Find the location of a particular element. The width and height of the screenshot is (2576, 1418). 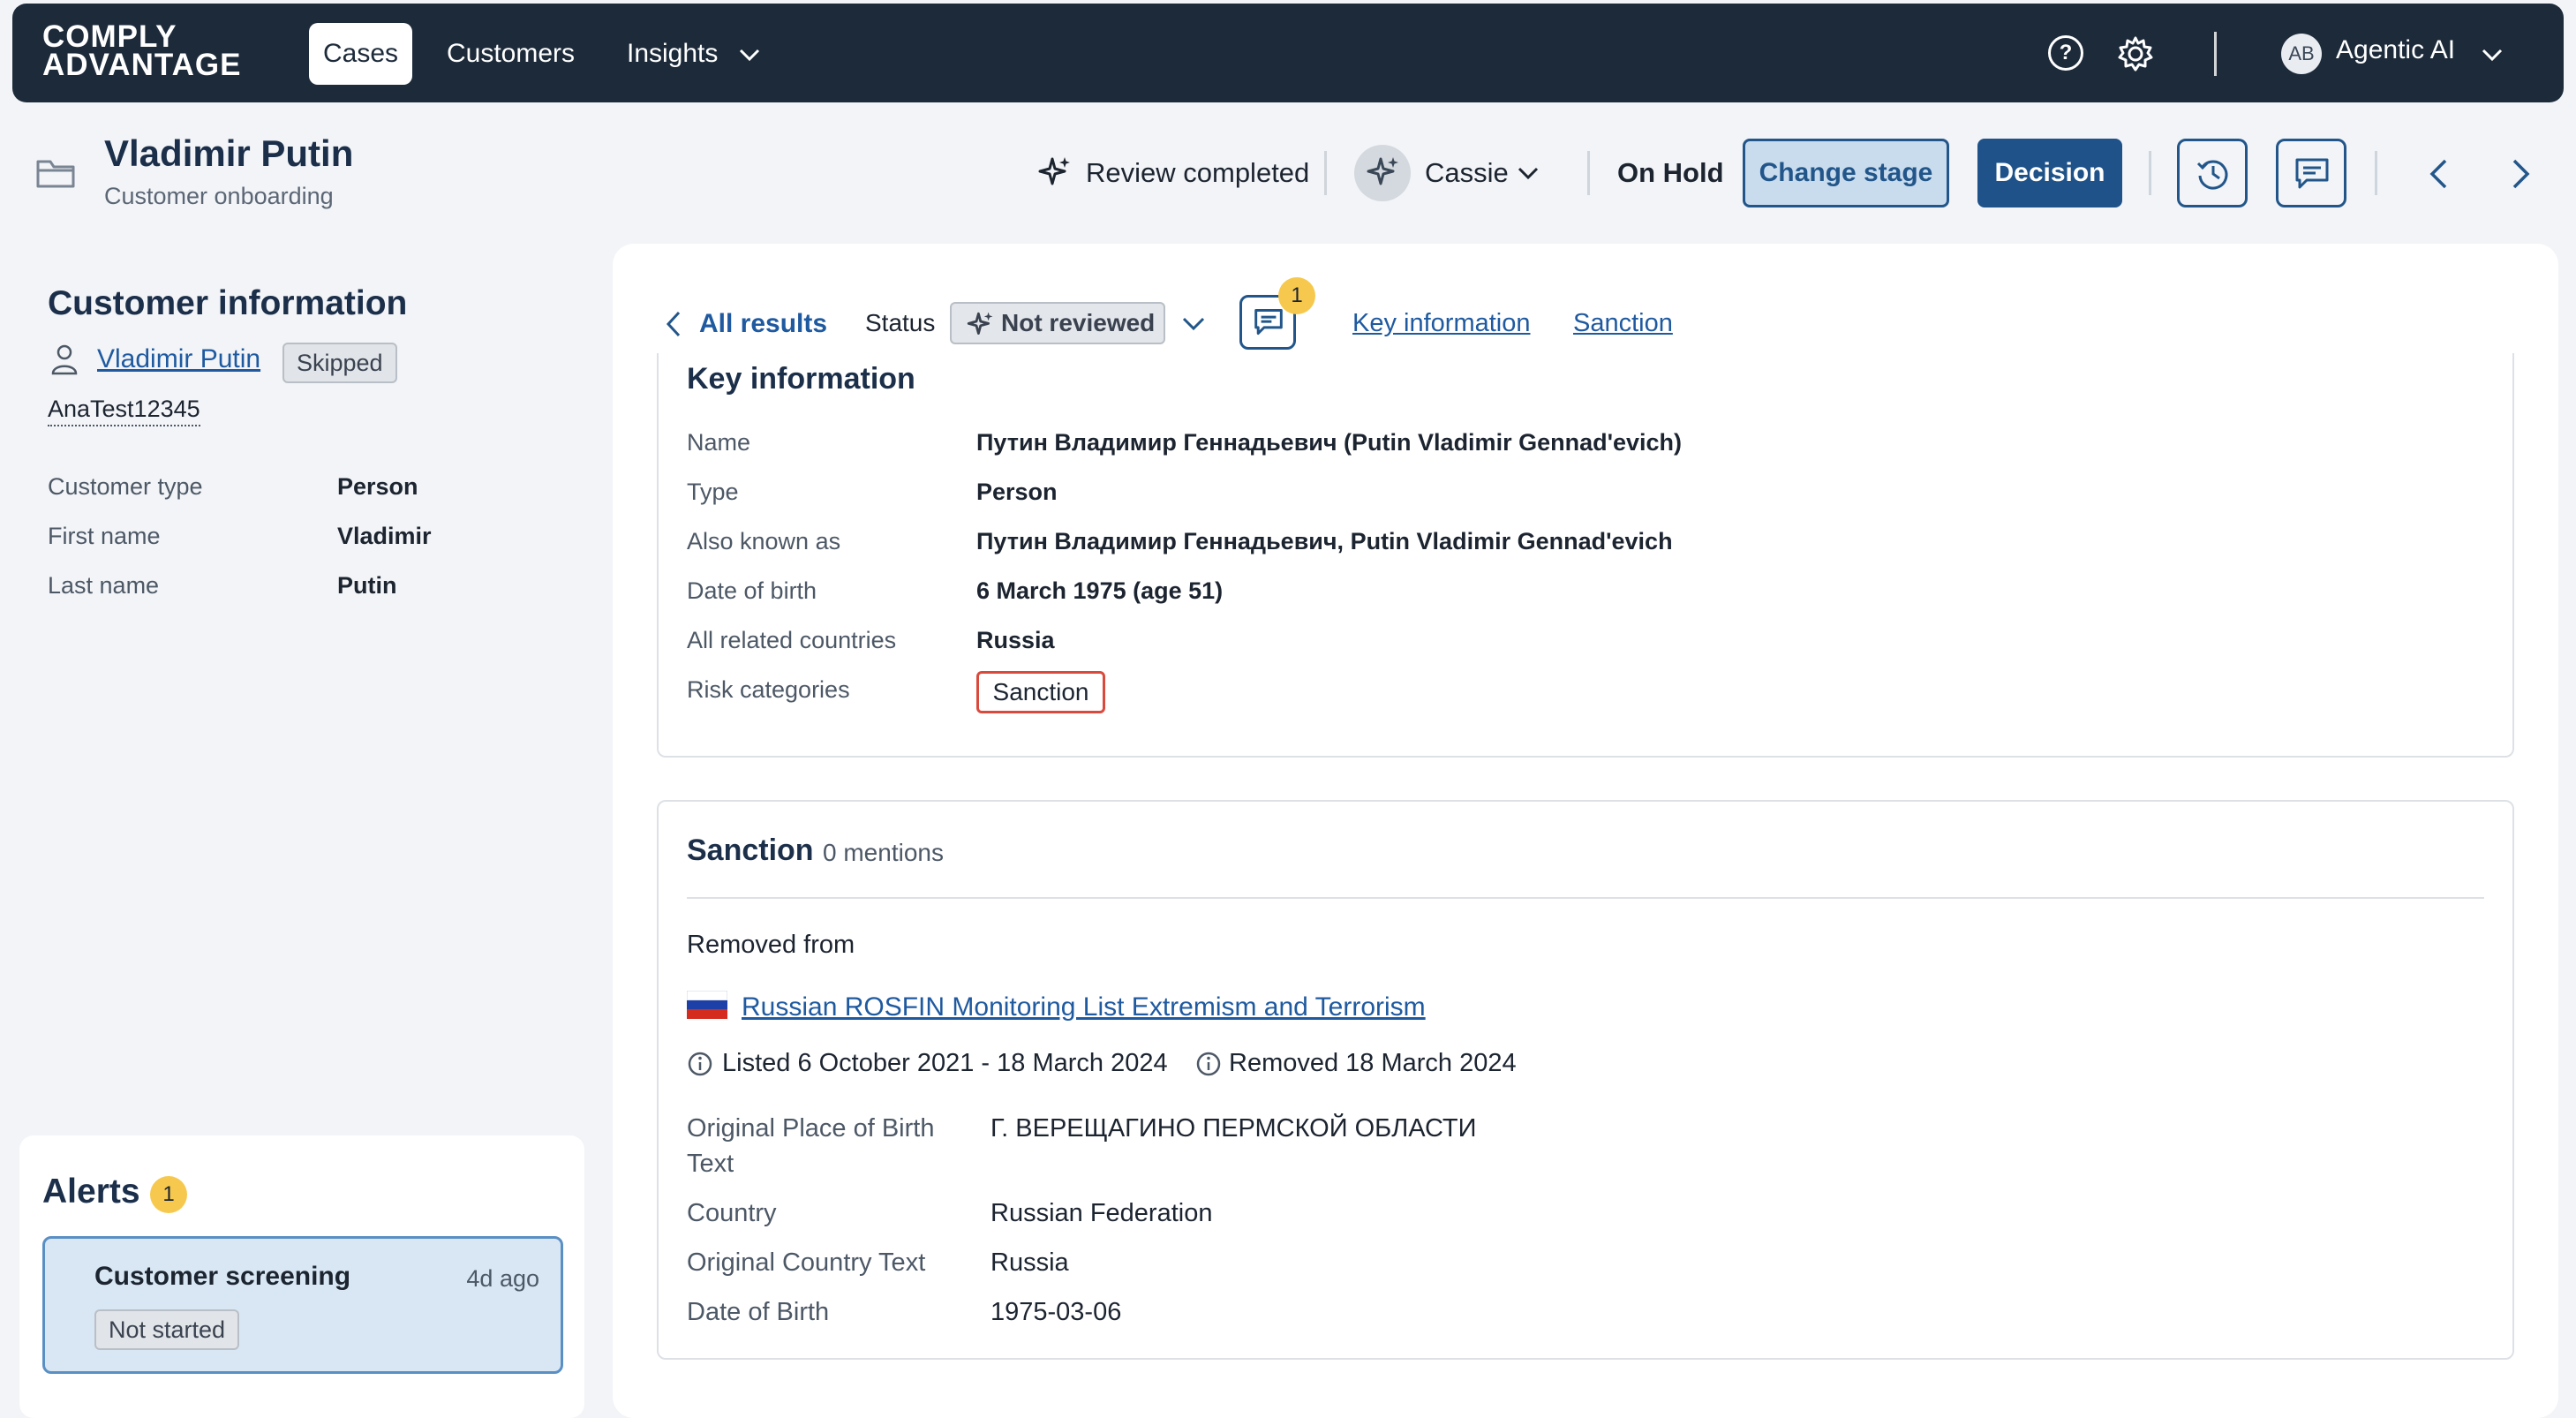

chevron-right-icon is located at coordinates (2522, 174).